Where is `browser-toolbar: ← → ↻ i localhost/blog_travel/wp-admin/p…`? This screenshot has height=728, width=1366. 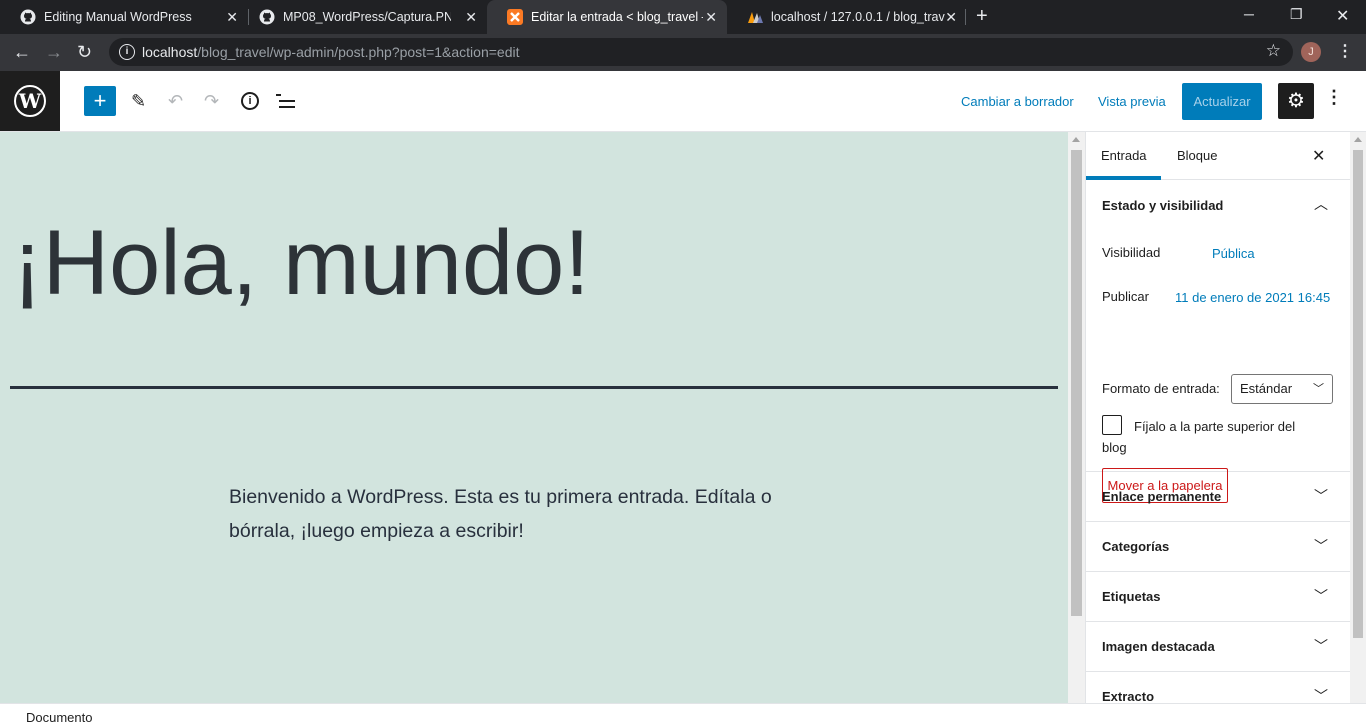 browser-toolbar: ← → ↻ i localhost/blog_travel/wp-admin/p… is located at coordinates (683, 52).